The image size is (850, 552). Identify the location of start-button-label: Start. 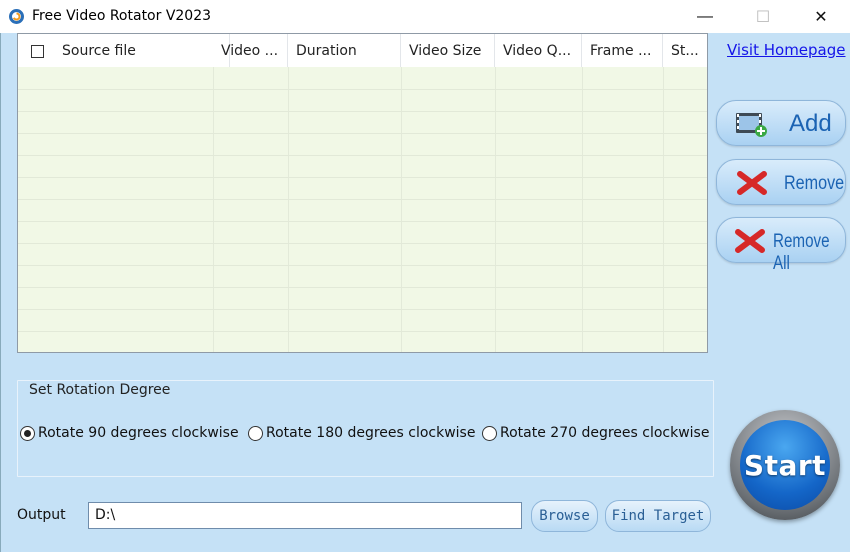
(785, 465).